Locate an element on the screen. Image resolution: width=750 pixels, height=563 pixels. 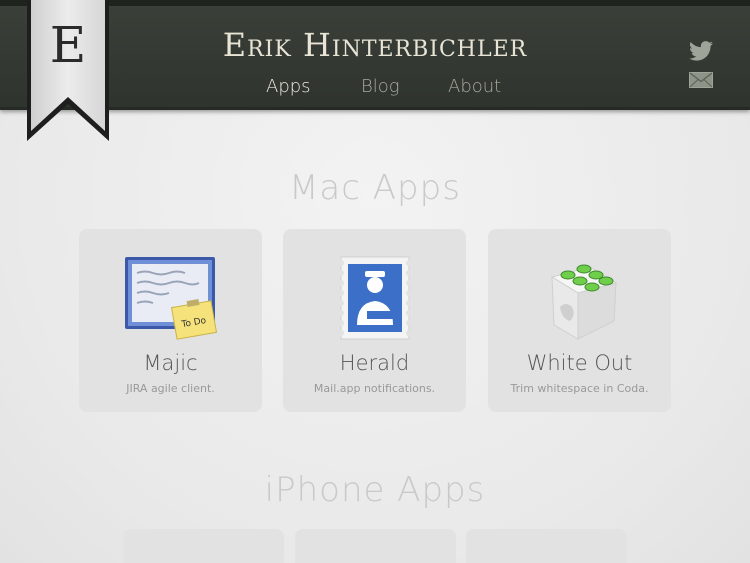
app-desc-white-out: Trim whitespace in Coda. is located at coordinates (579, 388).